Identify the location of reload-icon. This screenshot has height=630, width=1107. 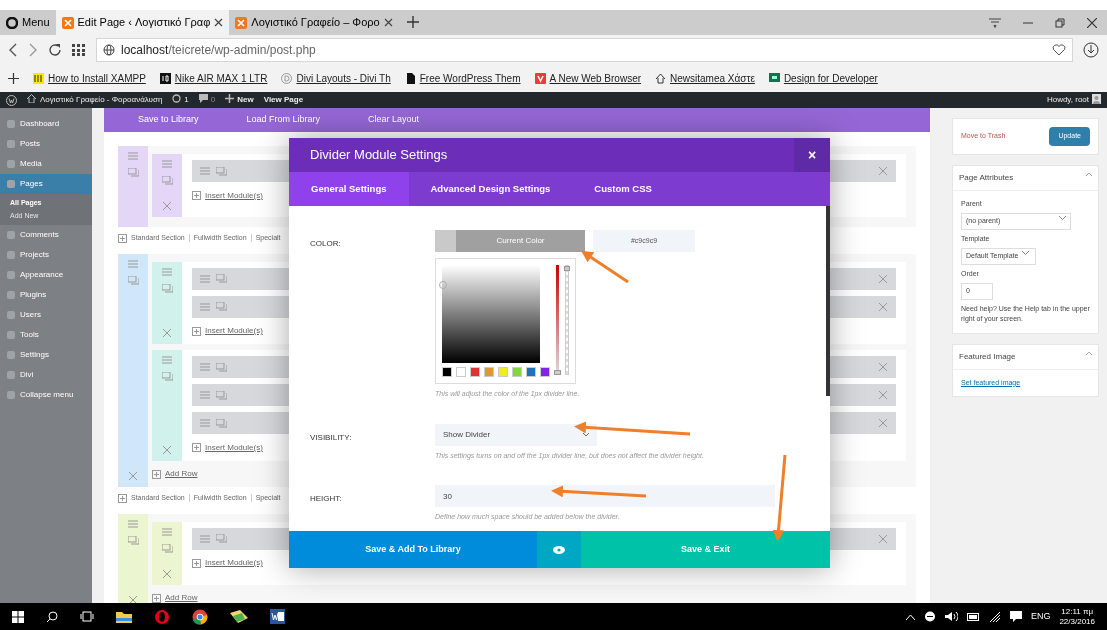
(55, 50).